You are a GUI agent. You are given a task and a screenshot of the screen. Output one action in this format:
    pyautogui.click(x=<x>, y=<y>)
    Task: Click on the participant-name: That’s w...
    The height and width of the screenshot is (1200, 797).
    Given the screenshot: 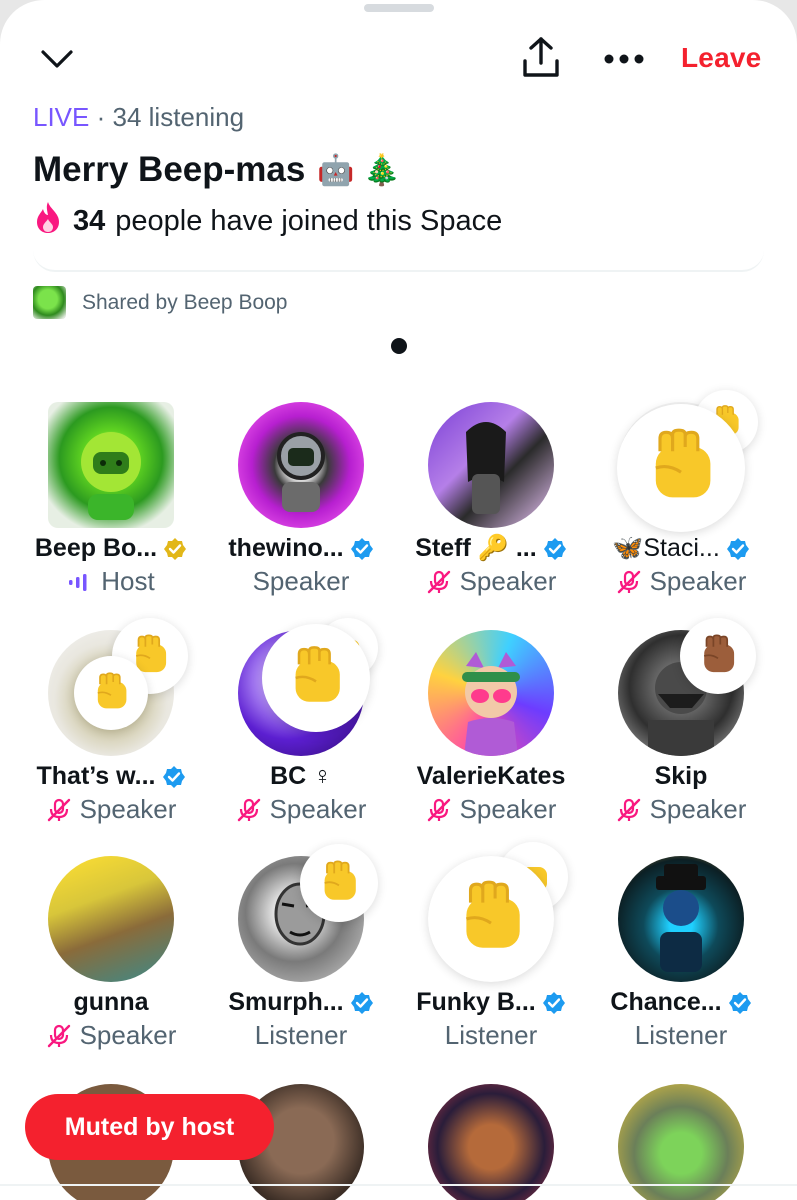 What is the action you would take?
    pyautogui.click(x=96, y=776)
    